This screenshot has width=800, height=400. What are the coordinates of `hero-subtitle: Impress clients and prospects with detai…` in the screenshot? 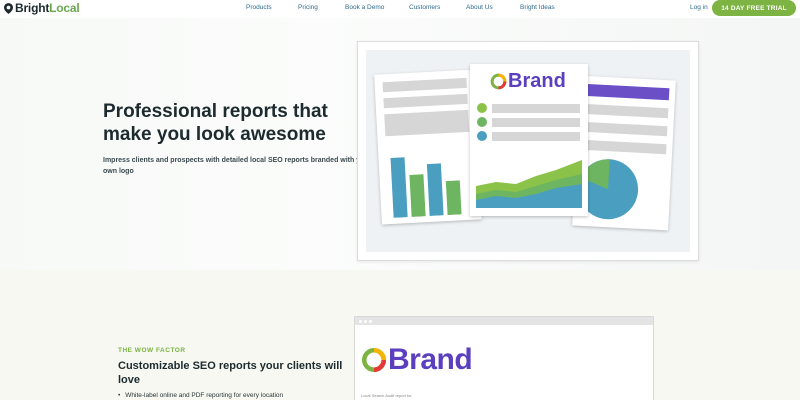 It's located at (237, 166).